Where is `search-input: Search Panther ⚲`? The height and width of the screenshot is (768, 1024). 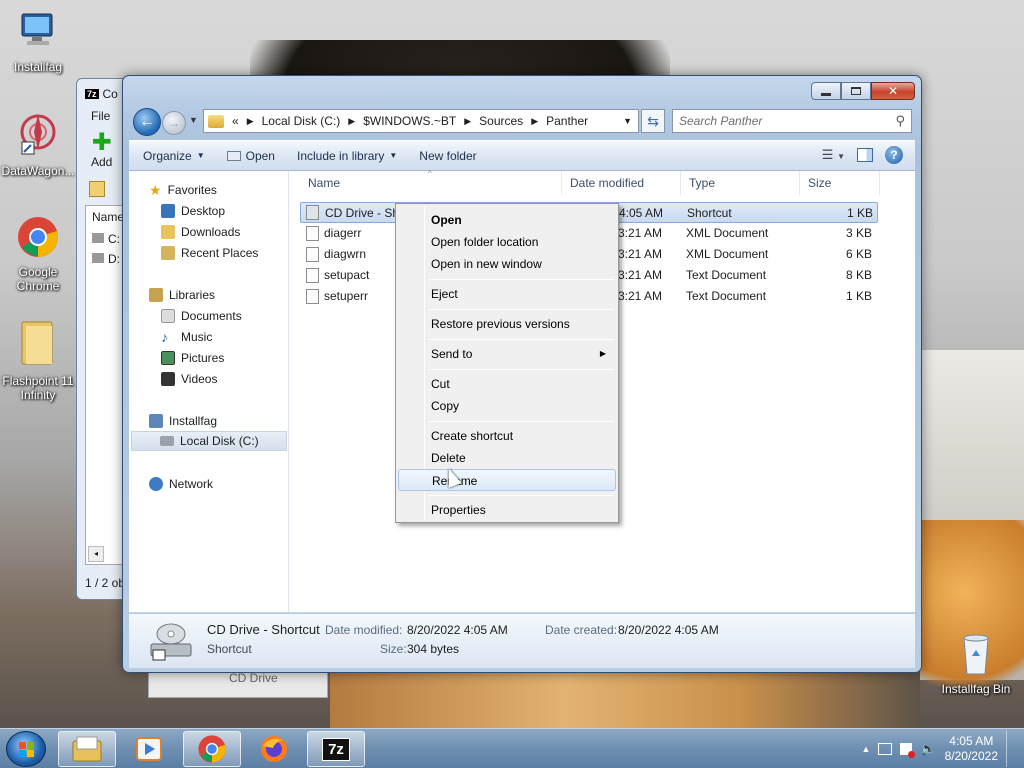 search-input: Search Panther ⚲ is located at coordinates (792, 121).